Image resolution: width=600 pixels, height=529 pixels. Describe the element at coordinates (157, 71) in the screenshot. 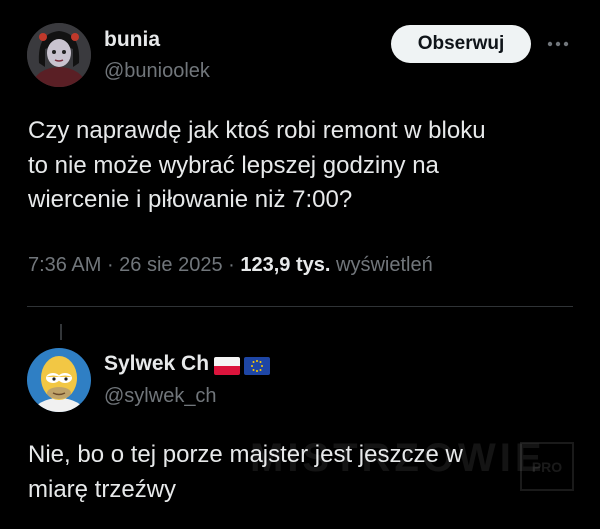

I see `author-handle: @bunioolek` at that location.